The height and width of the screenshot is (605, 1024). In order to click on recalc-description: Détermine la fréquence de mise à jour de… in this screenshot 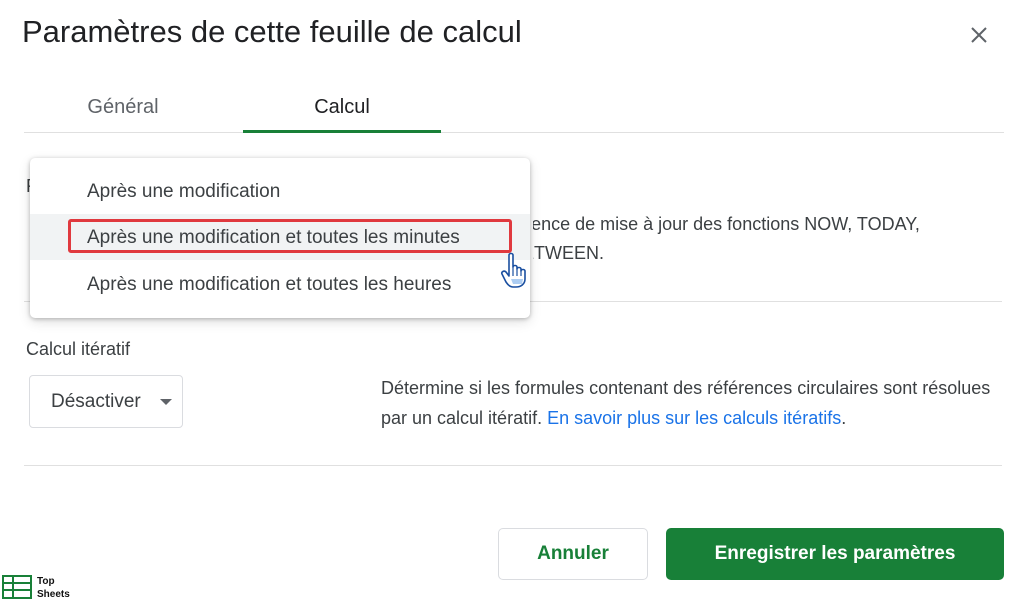, I will do `click(768, 237)`.